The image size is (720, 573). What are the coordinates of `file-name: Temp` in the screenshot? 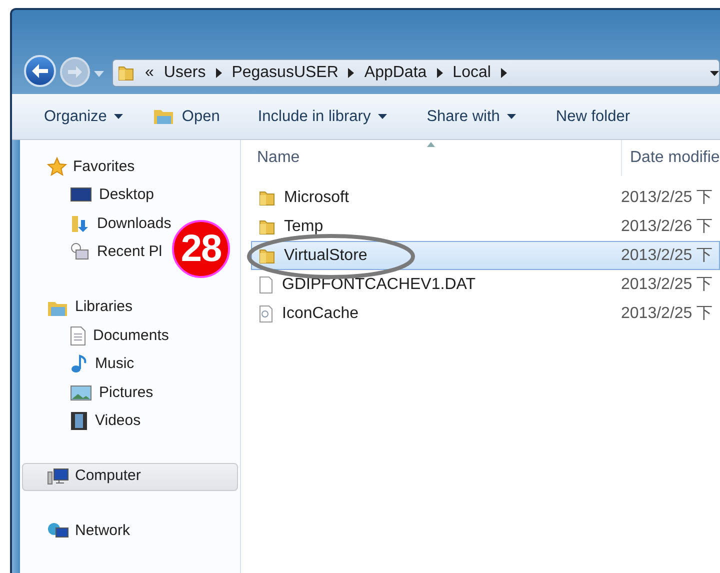 It's located at (304, 226).